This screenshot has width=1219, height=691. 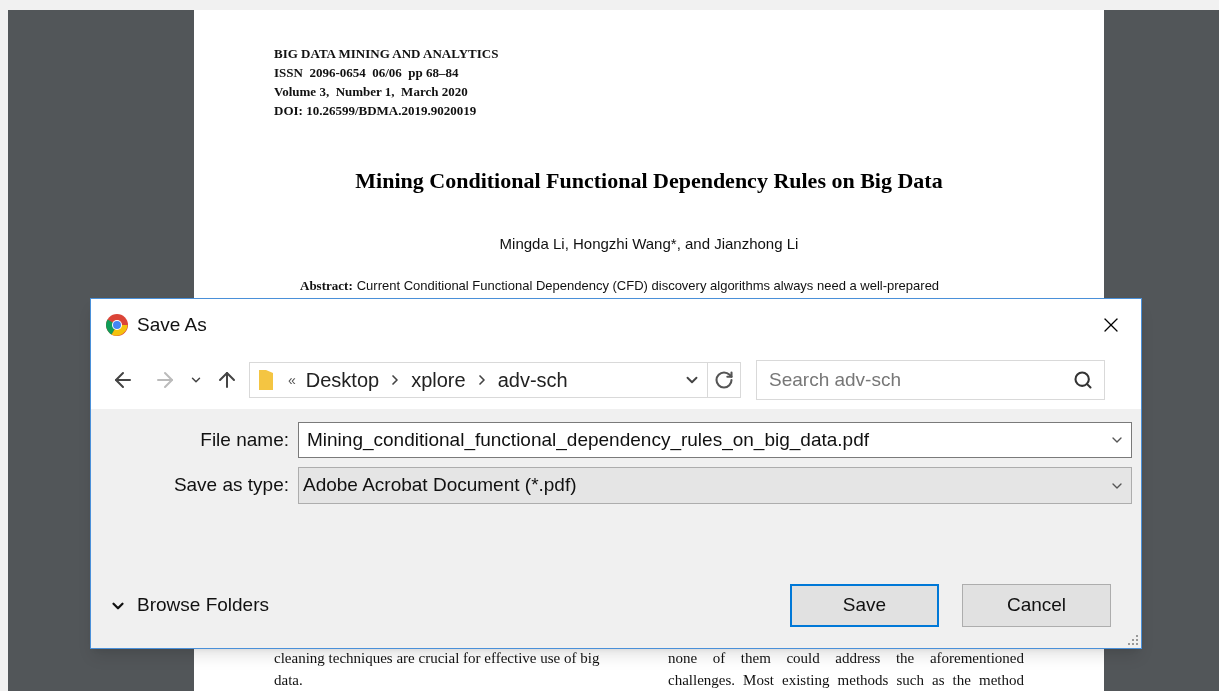 What do you see at coordinates (244, 439) in the screenshot?
I see `field-label: File name:` at bounding box center [244, 439].